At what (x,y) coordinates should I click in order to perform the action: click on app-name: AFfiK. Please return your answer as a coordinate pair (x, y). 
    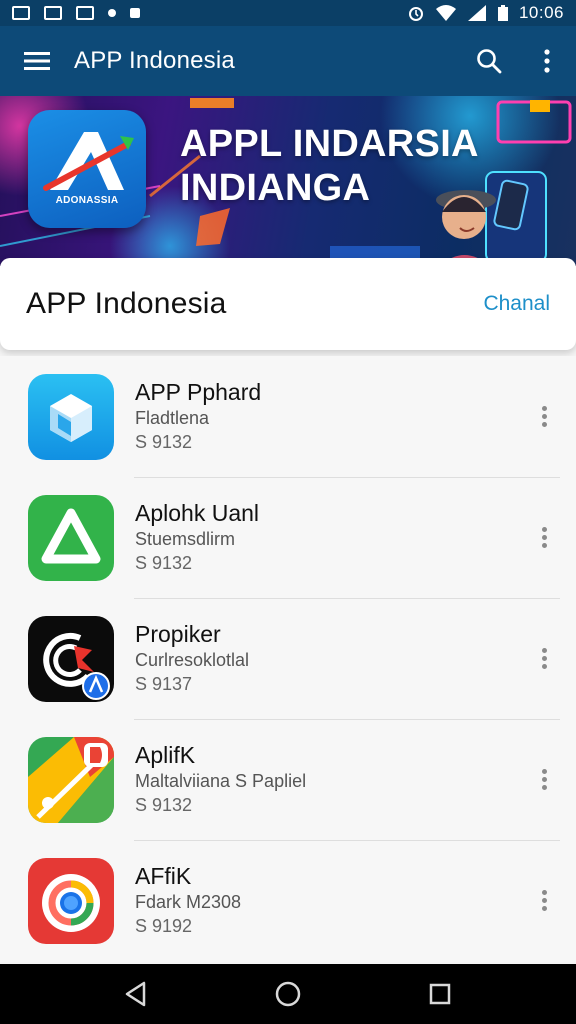
    Looking at the image, I should click on (163, 876).